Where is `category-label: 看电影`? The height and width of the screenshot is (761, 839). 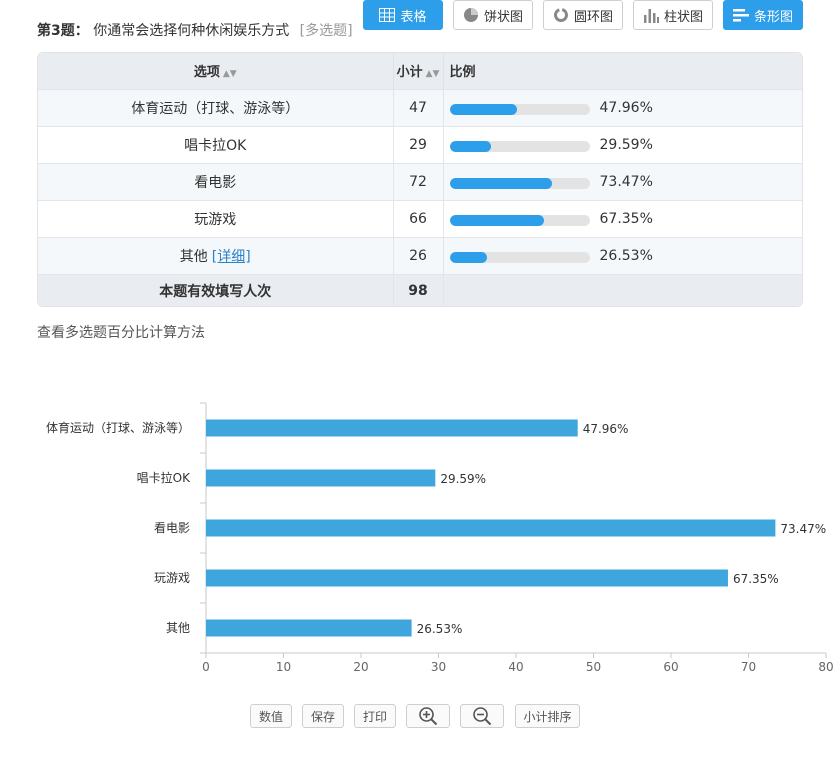 category-label: 看电影 is located at coordinates (172, 528).